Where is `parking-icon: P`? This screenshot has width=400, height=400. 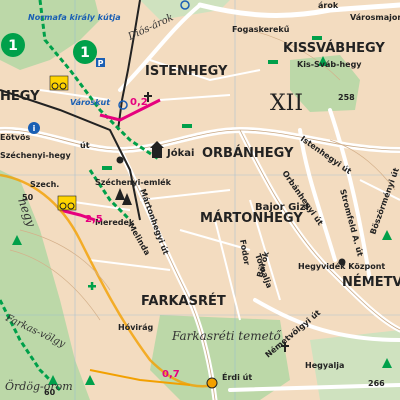
parking-icon: P is located at coordinates (100, 63).